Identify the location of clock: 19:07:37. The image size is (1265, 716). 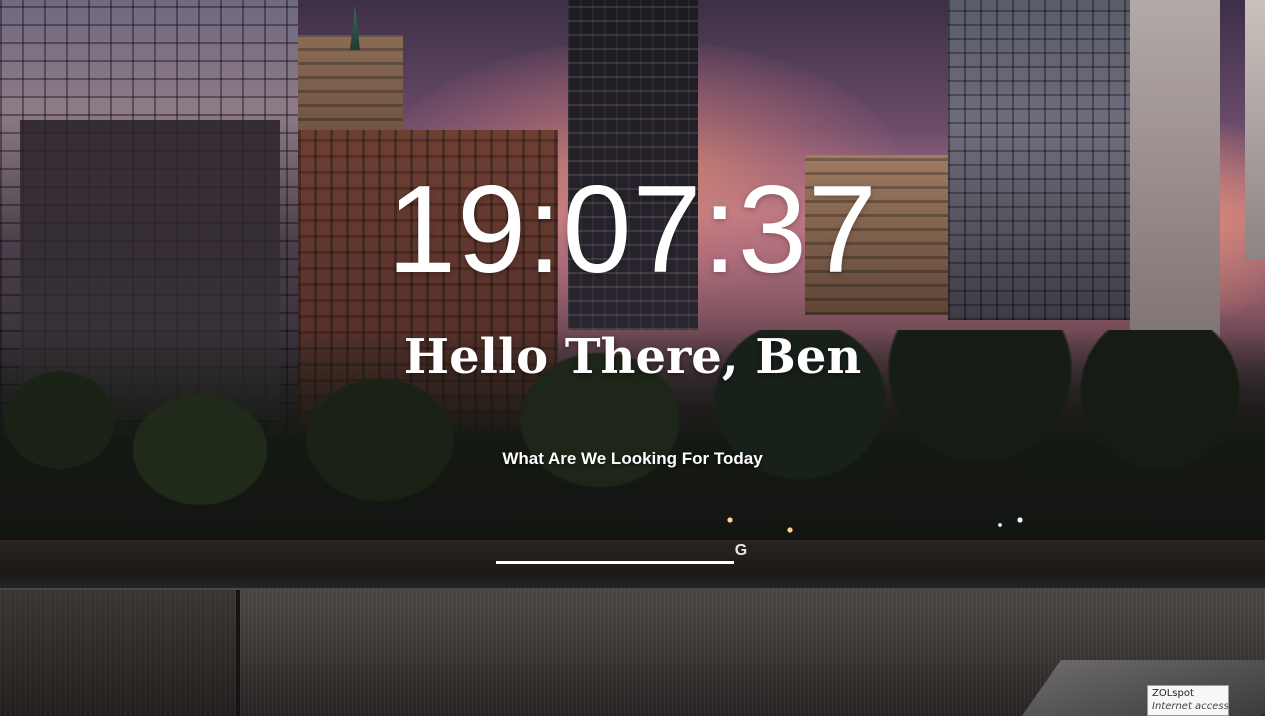
(632, 230).